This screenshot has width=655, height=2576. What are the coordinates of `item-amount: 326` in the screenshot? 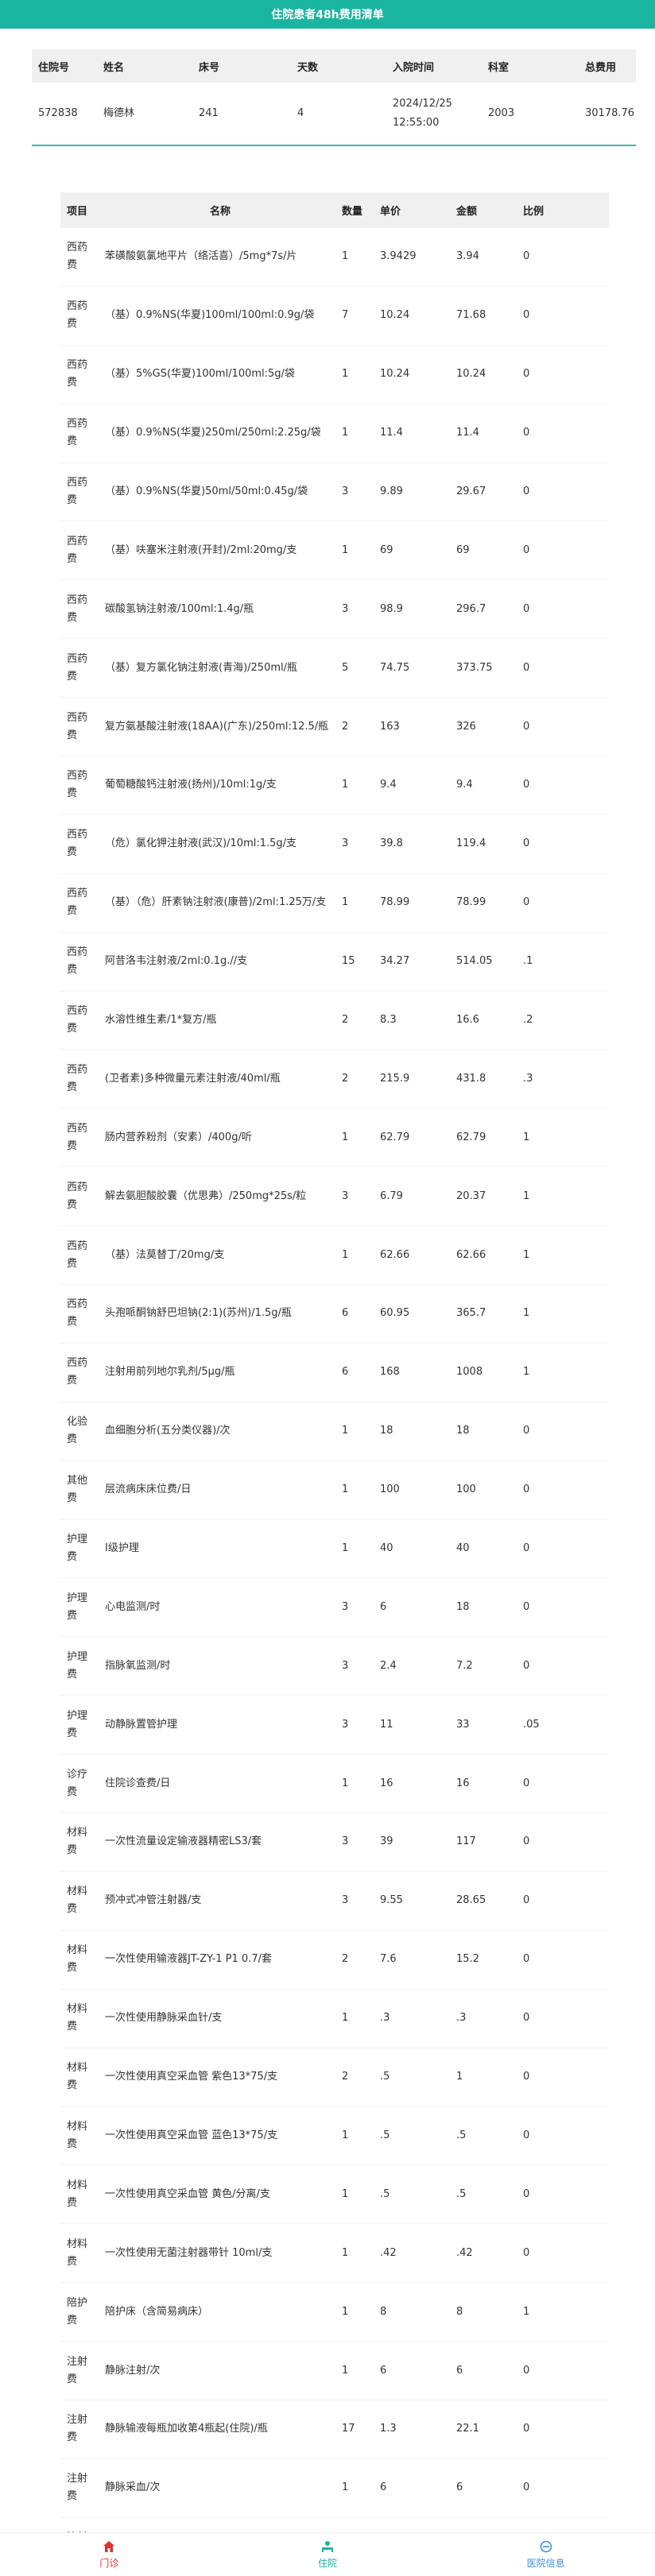 It's located at (466, 726).